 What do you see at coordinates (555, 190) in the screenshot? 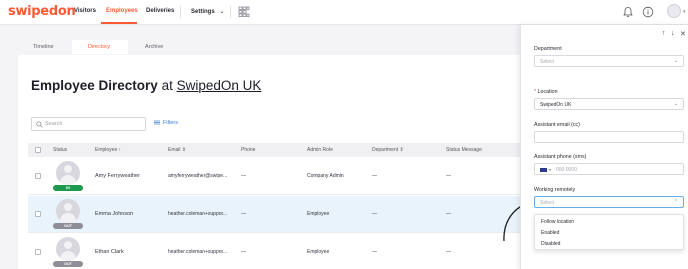
I see `working-remotely-label: Working remotely` at bounding box center [555, 190].